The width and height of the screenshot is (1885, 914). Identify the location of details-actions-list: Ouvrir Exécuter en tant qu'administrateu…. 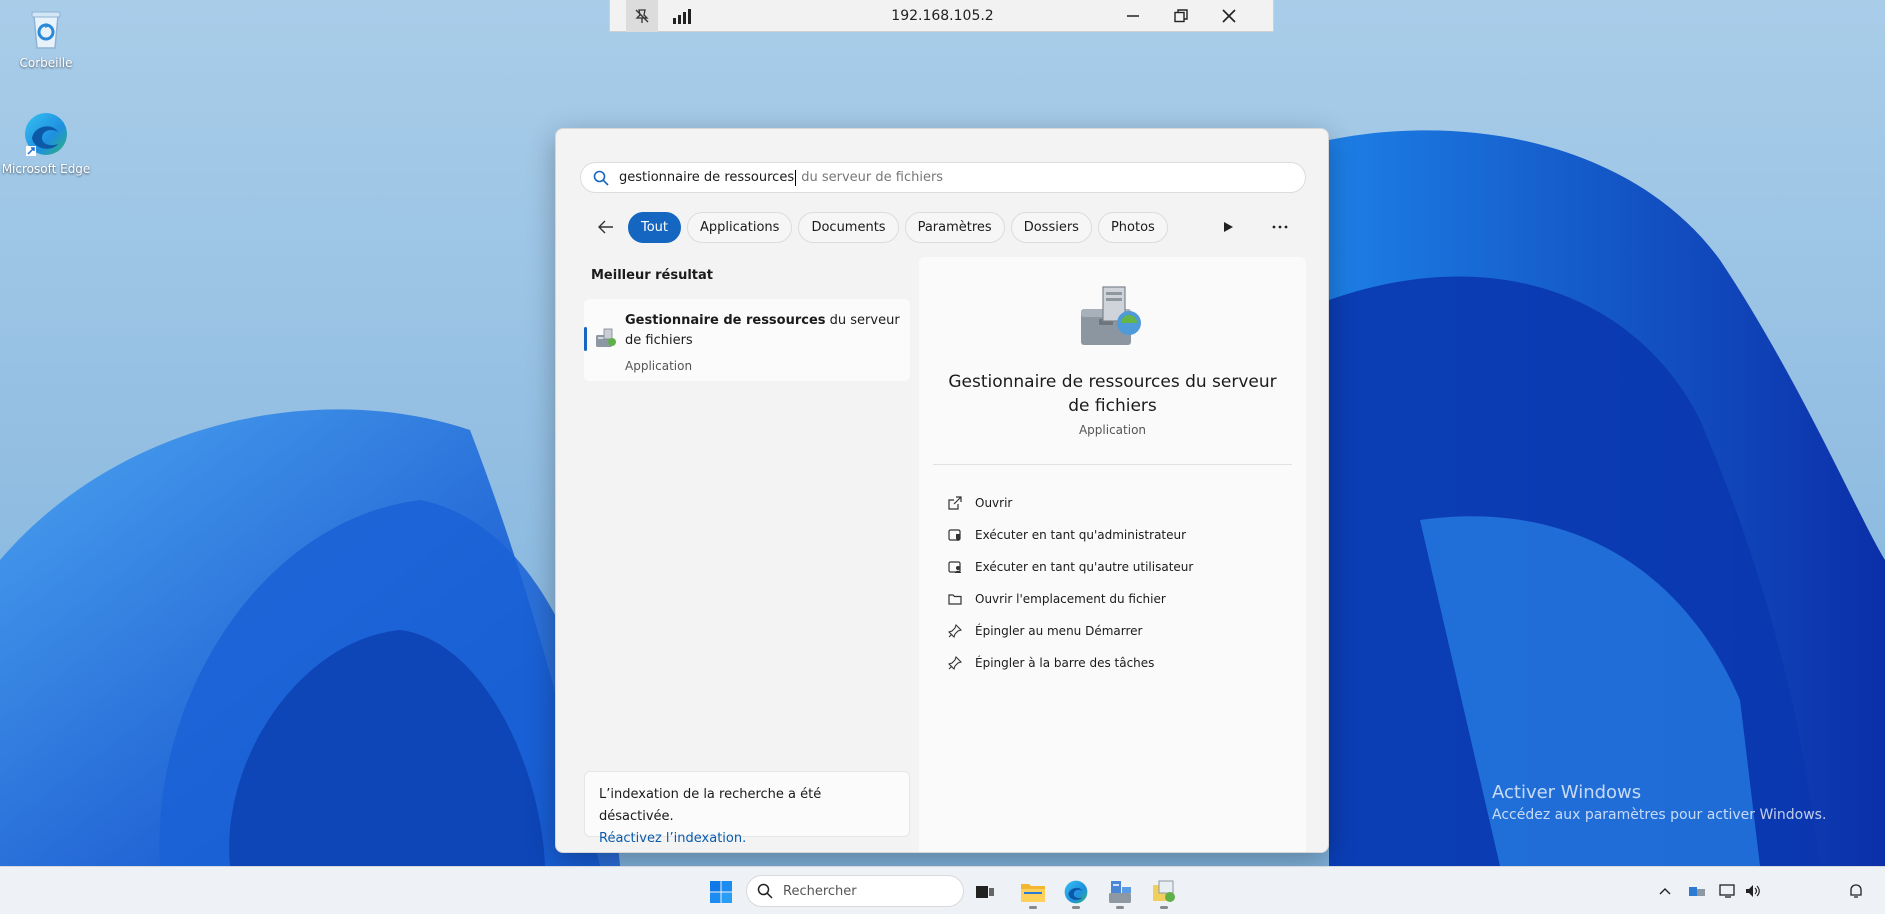
(1070, 583).